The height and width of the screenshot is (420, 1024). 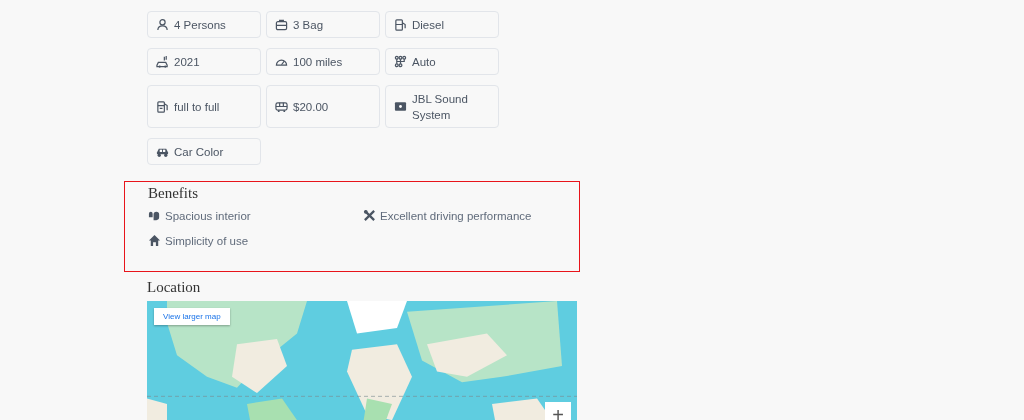 I want to click on benefit-label: Spacious interior, so click(x=208, y=215).